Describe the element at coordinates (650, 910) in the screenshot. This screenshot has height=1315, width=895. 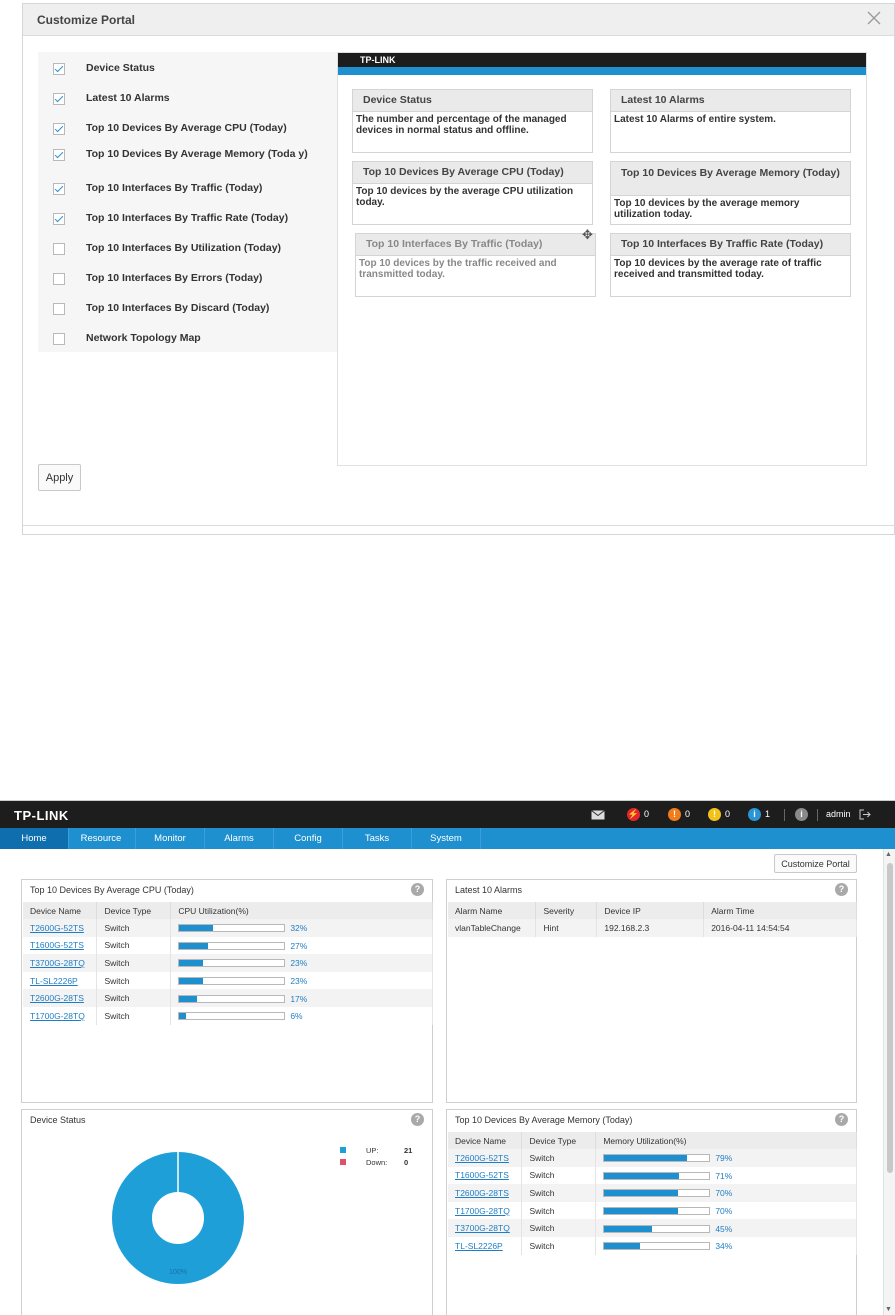
I see `column-header: Device IP` at that location.